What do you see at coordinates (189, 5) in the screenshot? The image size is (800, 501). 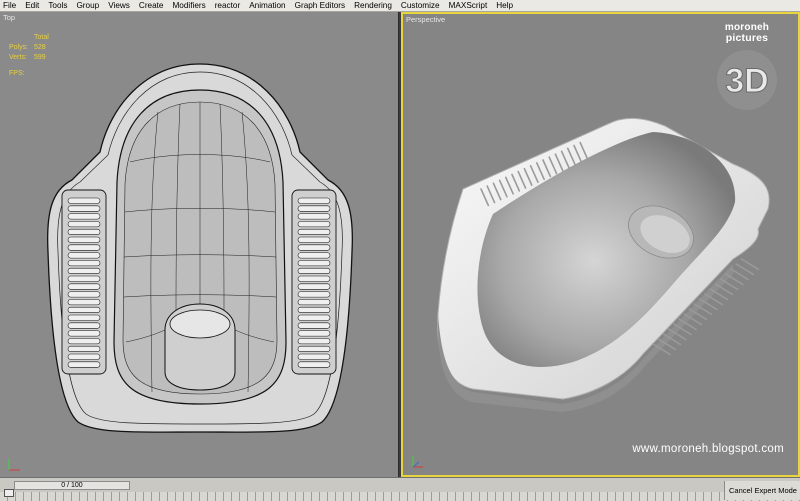 I see `menu-modifiers: Modifiers` at bounding box center [189, 5].